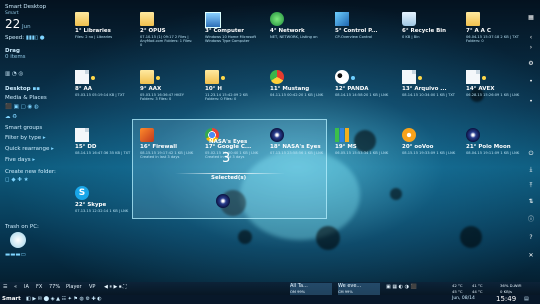  I want to click on clock-time: 15:49, so click(506, 299).